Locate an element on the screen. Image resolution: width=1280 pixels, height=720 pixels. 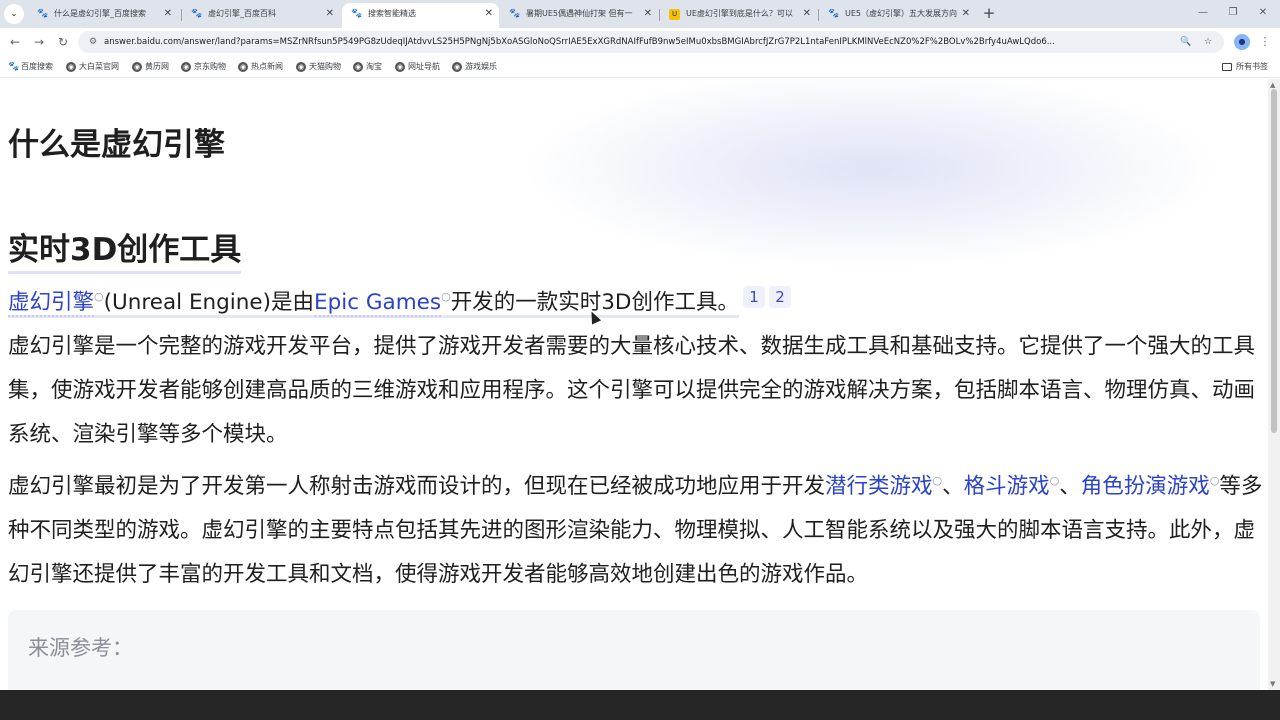
bookmark-tmall: ◉ 天猫购物 is located at coordinates (318, 67).